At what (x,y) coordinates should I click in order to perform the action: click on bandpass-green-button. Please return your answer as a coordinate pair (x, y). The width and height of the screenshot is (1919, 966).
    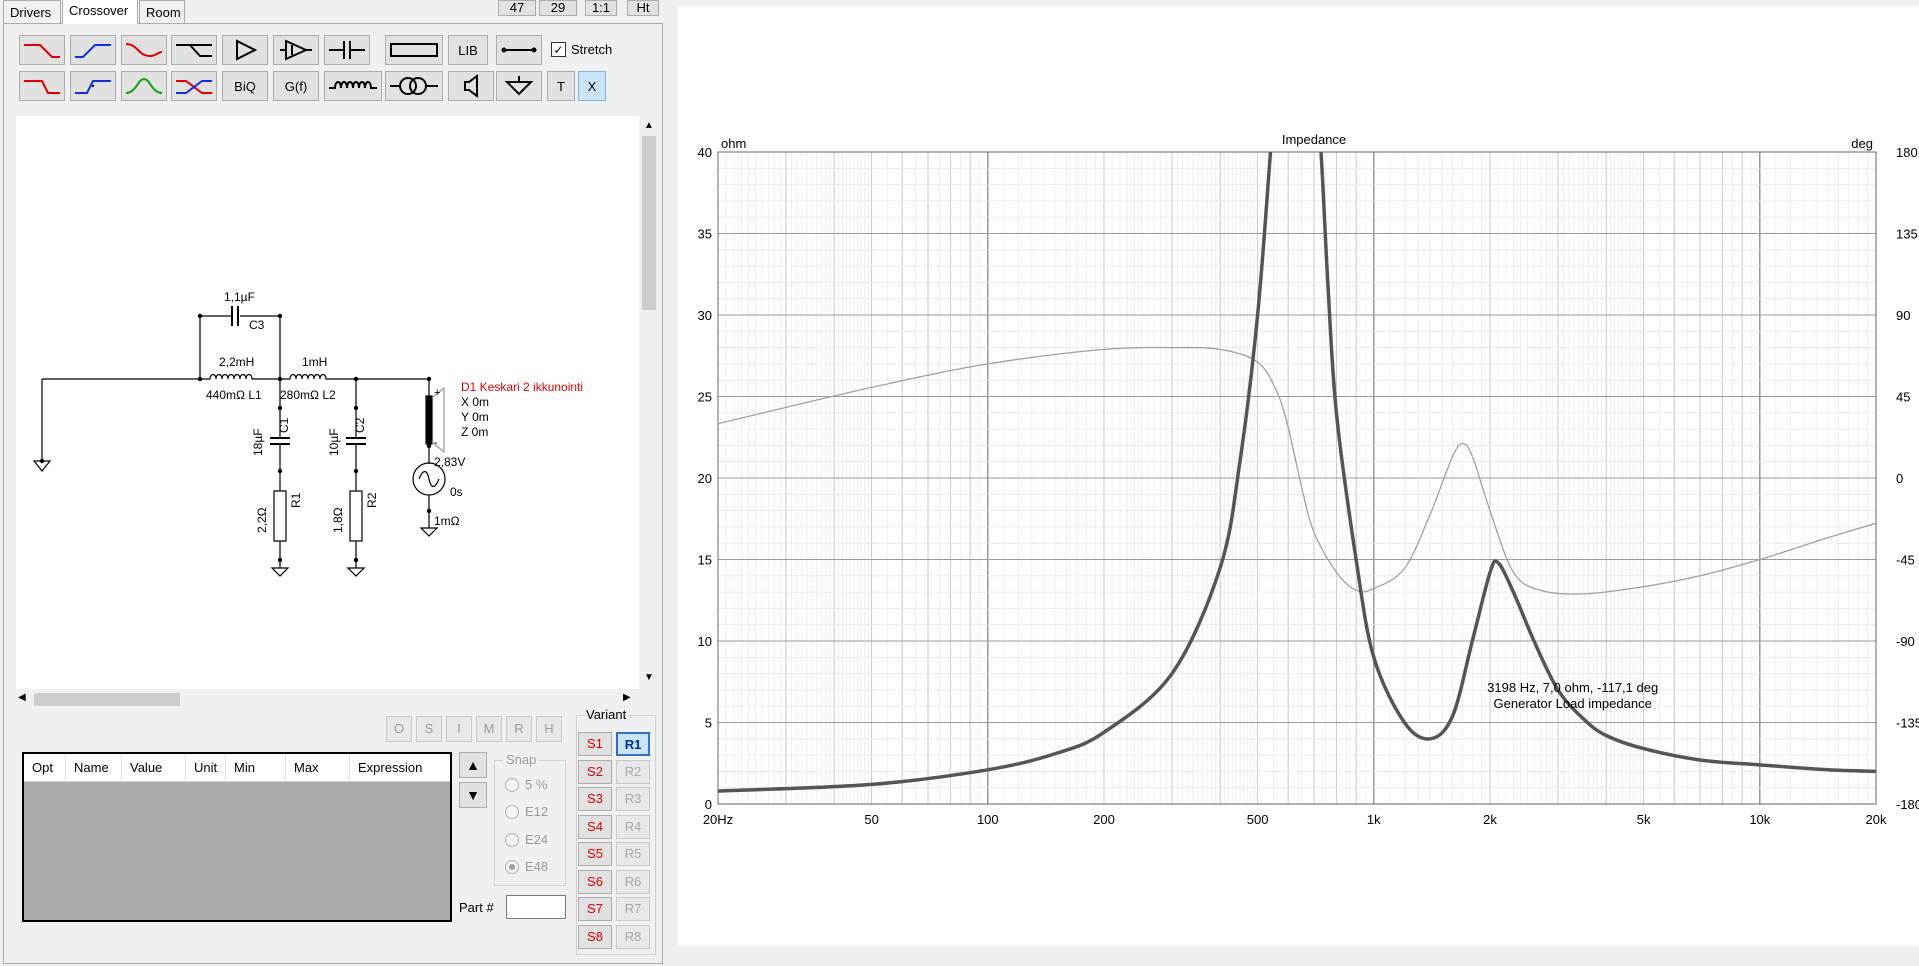
    Looking at the image, I should click on (144, 86).